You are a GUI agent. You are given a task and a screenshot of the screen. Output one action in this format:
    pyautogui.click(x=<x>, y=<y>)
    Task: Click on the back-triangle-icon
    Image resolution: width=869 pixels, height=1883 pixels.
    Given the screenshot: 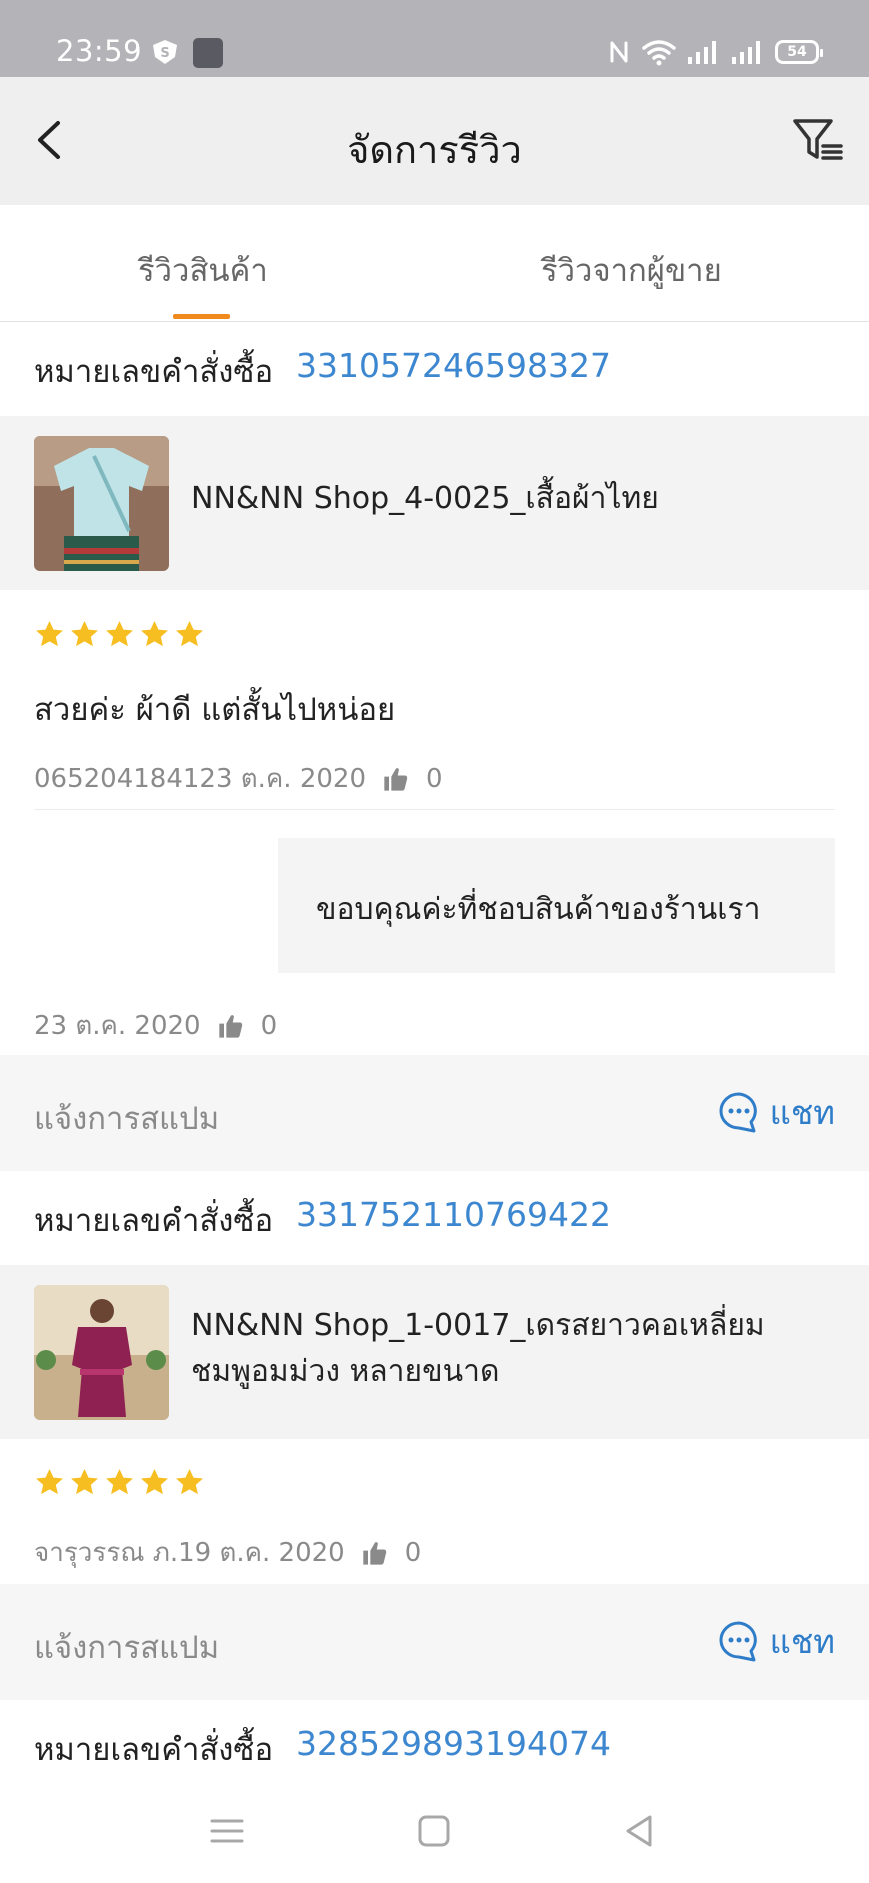 What is the action you would take?
    pyautogui.click(x=640, y=1831)
    